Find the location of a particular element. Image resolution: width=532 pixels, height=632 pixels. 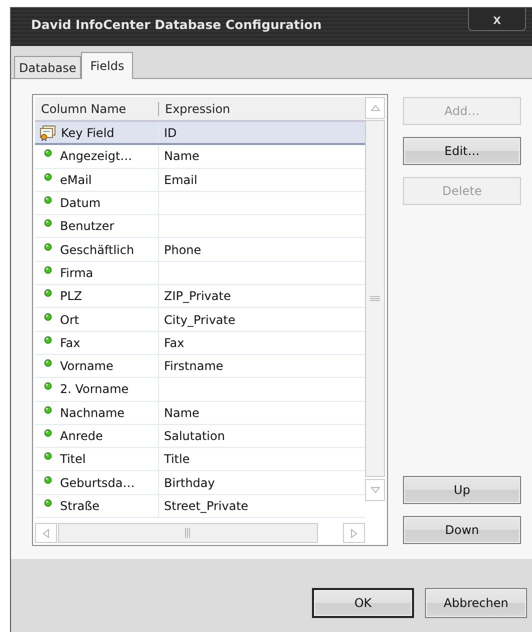

scroll-right-icon is located at coordinates (354, 533).